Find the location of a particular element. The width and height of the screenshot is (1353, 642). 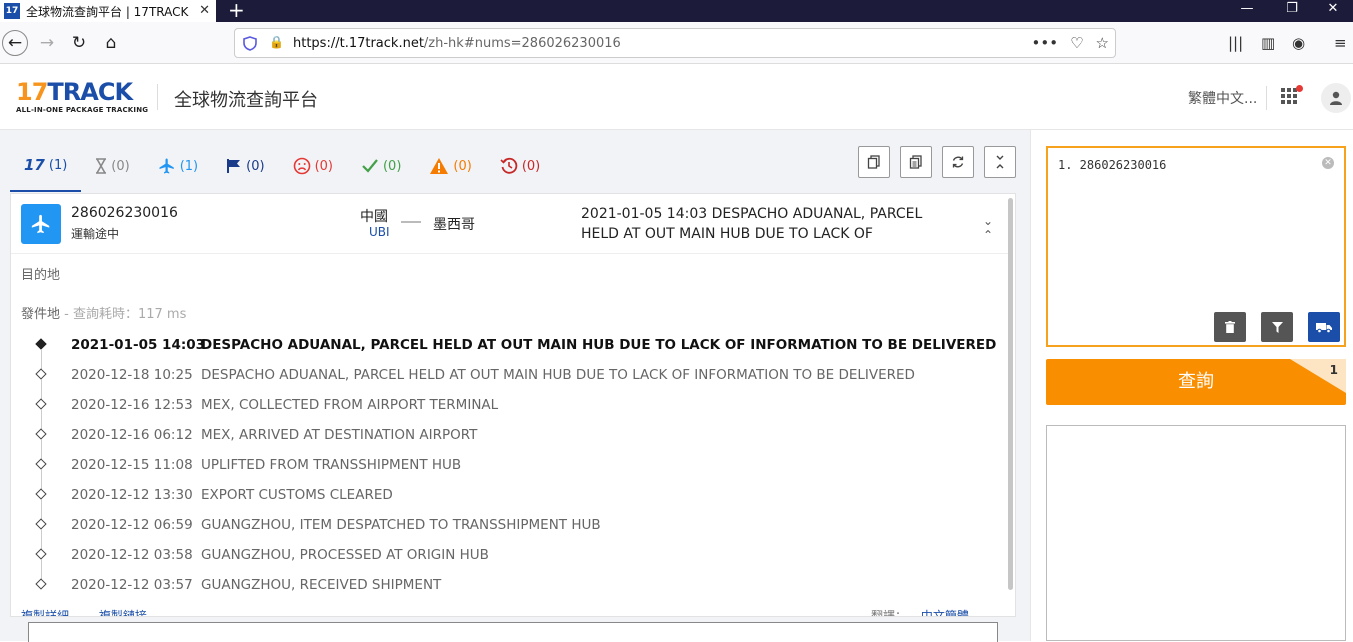

translate-label: 翻譯： is located at coordinates (889, 613).